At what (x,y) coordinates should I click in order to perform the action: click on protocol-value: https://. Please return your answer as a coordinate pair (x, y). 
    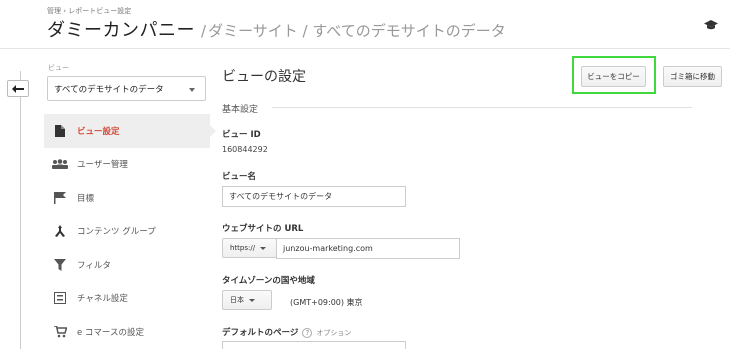
    Looking at the image, I should click on (243, 248).